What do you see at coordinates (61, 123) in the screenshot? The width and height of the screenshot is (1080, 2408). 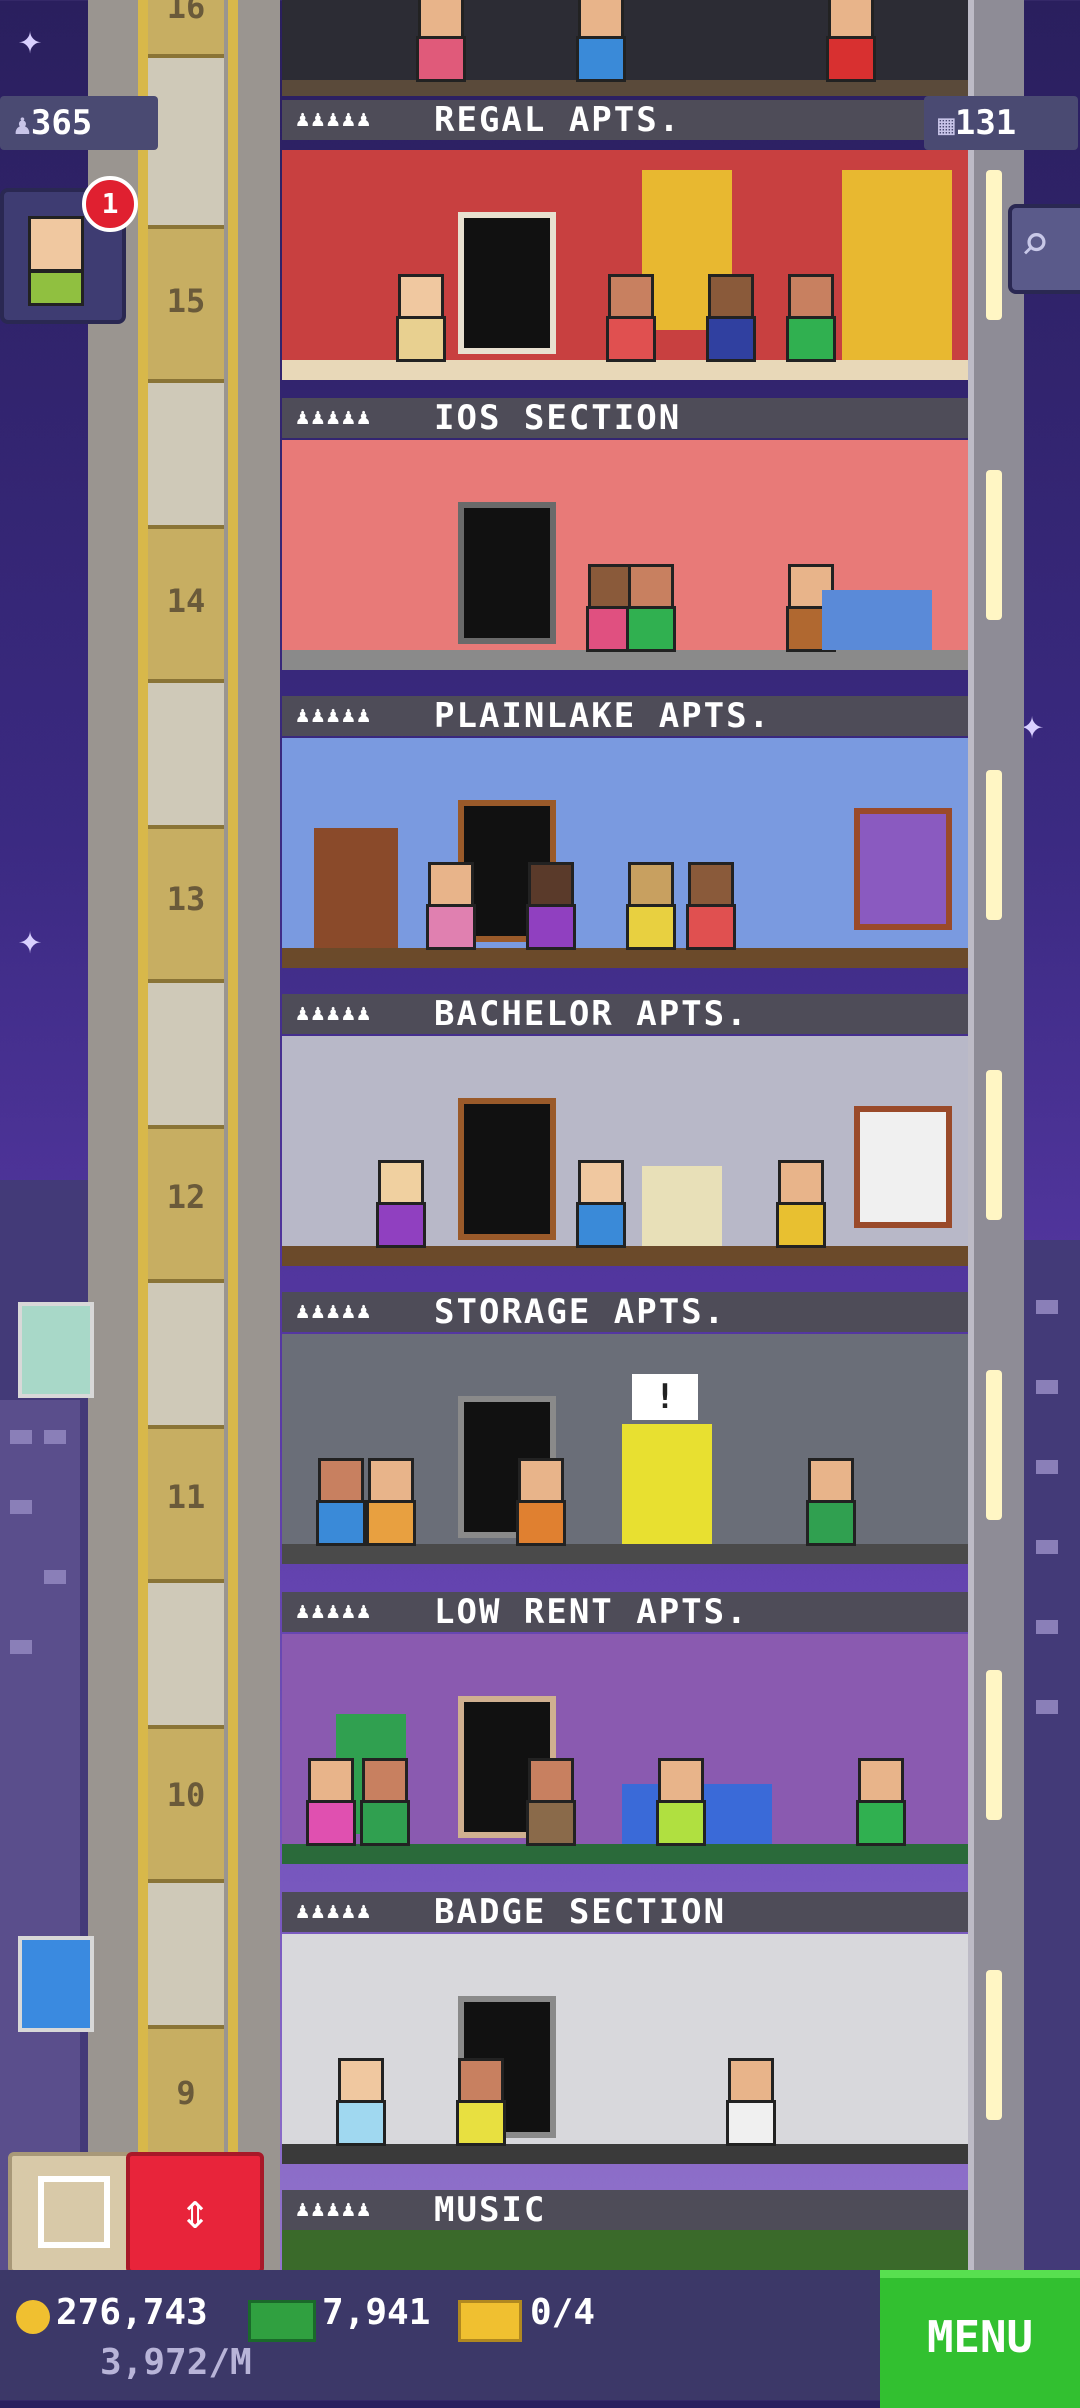 I see `population-value: 365` at bounding box center [61, 123].